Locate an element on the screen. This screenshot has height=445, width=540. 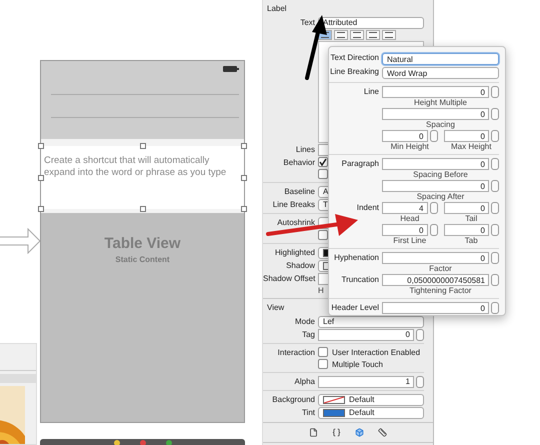
field-label: Tint is located at coordinates (307, 412).